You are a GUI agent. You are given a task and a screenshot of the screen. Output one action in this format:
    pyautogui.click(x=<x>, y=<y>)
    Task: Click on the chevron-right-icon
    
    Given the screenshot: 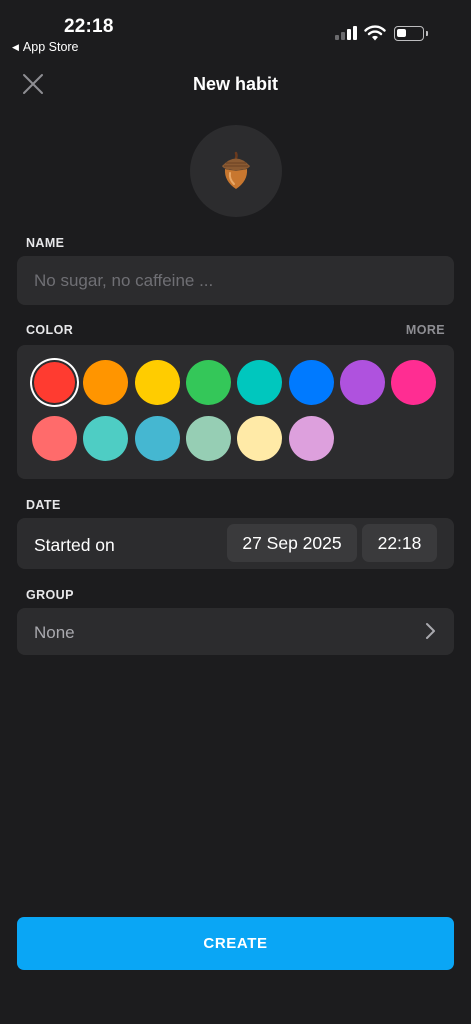 What is the action you would take?
    pyautogui.click(x=430, y=631)
    